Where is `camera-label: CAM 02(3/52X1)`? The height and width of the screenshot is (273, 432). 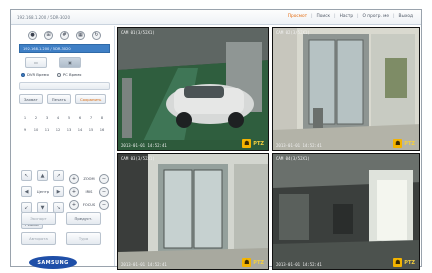
camera-label: CAM 02(3/52X1) is located at coordinates (293, 32).